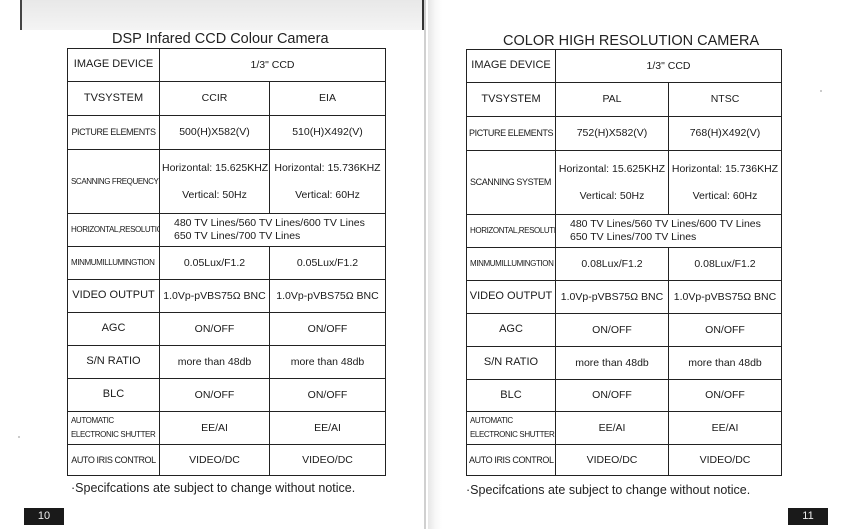 The height and width of the screenshot is (529, 853). What do you see at coordinates (725, 99) in the screenshot?
I see `cell-value: NTSC` at bounding box center [725, 99].